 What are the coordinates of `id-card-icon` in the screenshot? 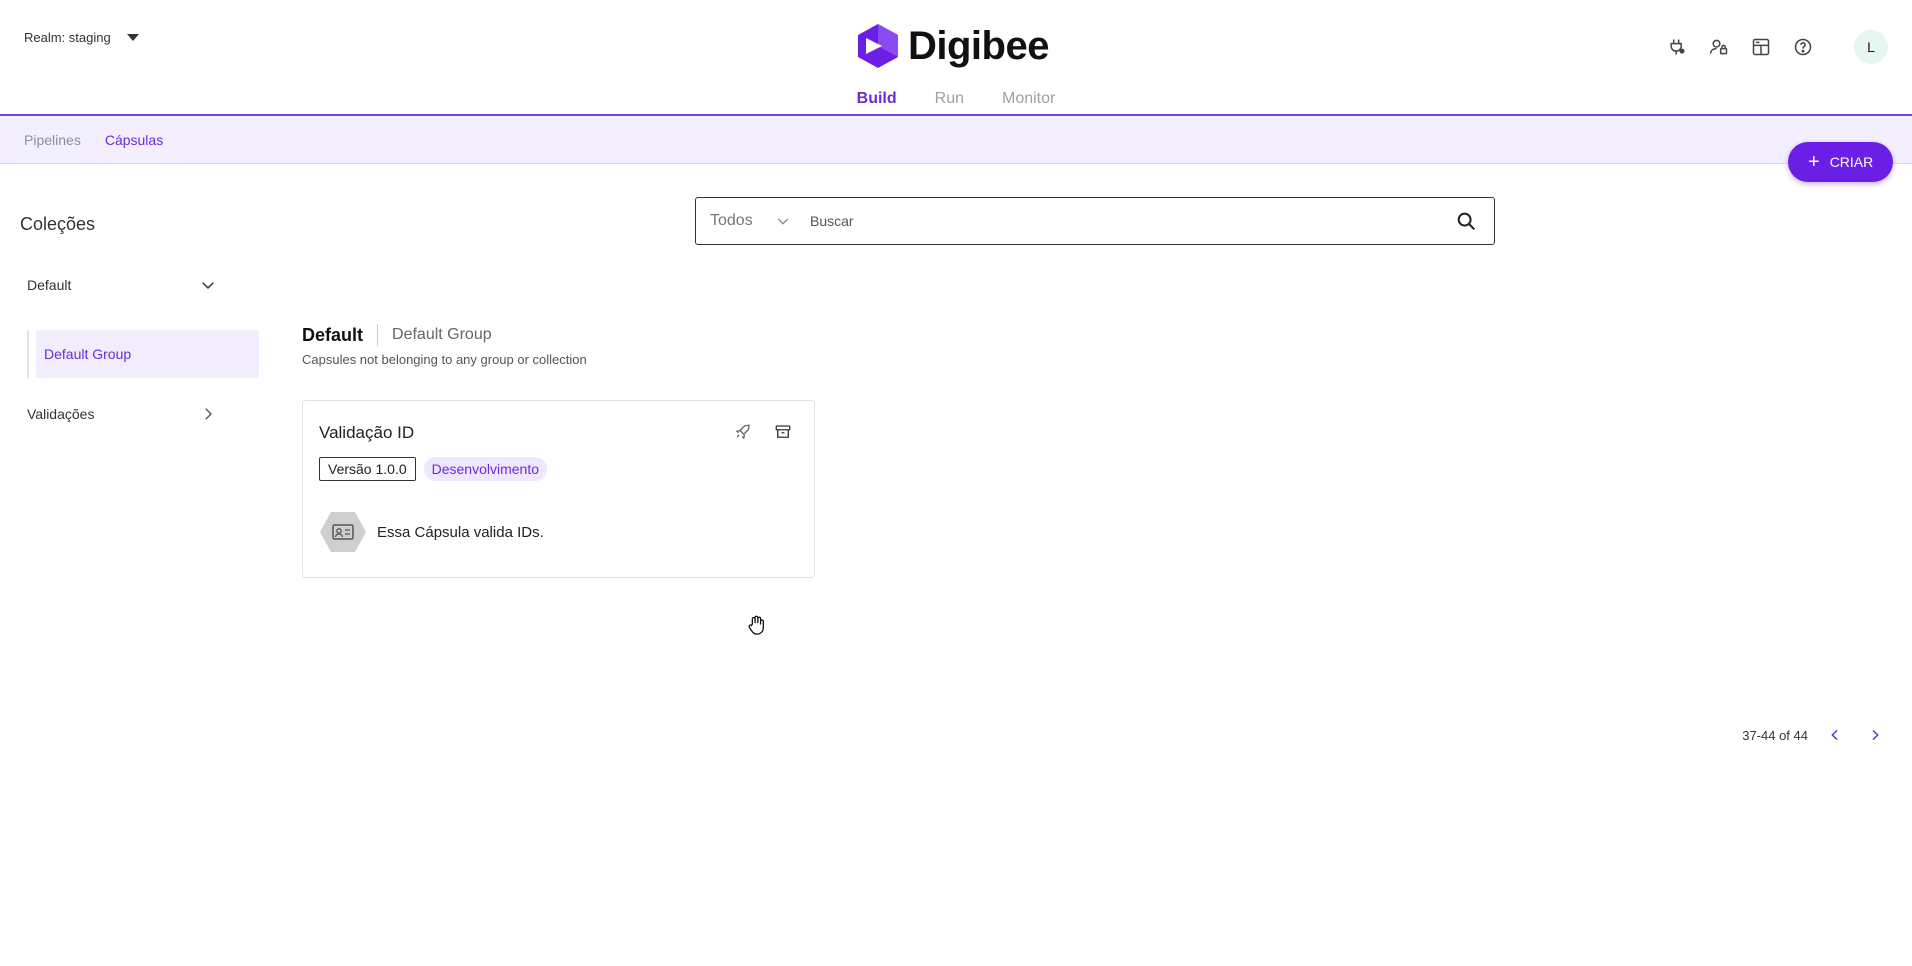 It's located at (343, 532).